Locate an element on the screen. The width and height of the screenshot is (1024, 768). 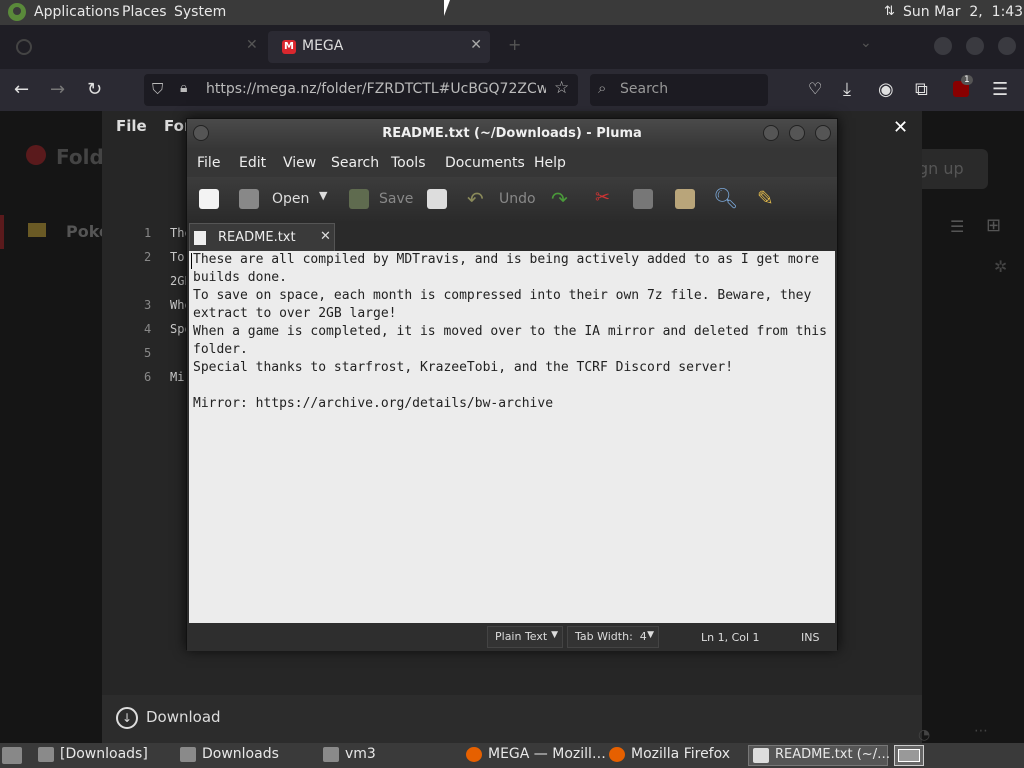
document-tab: README.txt ✕ is located at coordinates (262, 237).